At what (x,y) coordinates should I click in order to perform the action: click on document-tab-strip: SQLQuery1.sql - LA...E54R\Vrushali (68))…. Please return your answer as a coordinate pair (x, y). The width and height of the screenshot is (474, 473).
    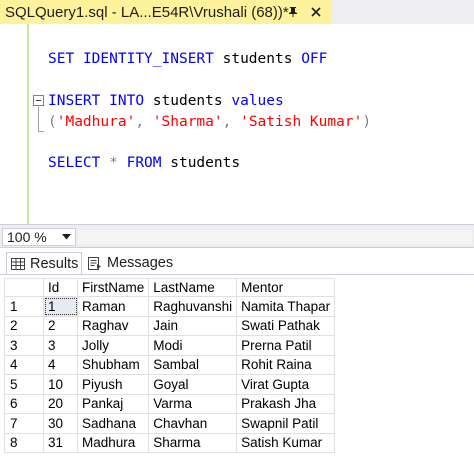
    Looking at the image, I should click on (237, 12).